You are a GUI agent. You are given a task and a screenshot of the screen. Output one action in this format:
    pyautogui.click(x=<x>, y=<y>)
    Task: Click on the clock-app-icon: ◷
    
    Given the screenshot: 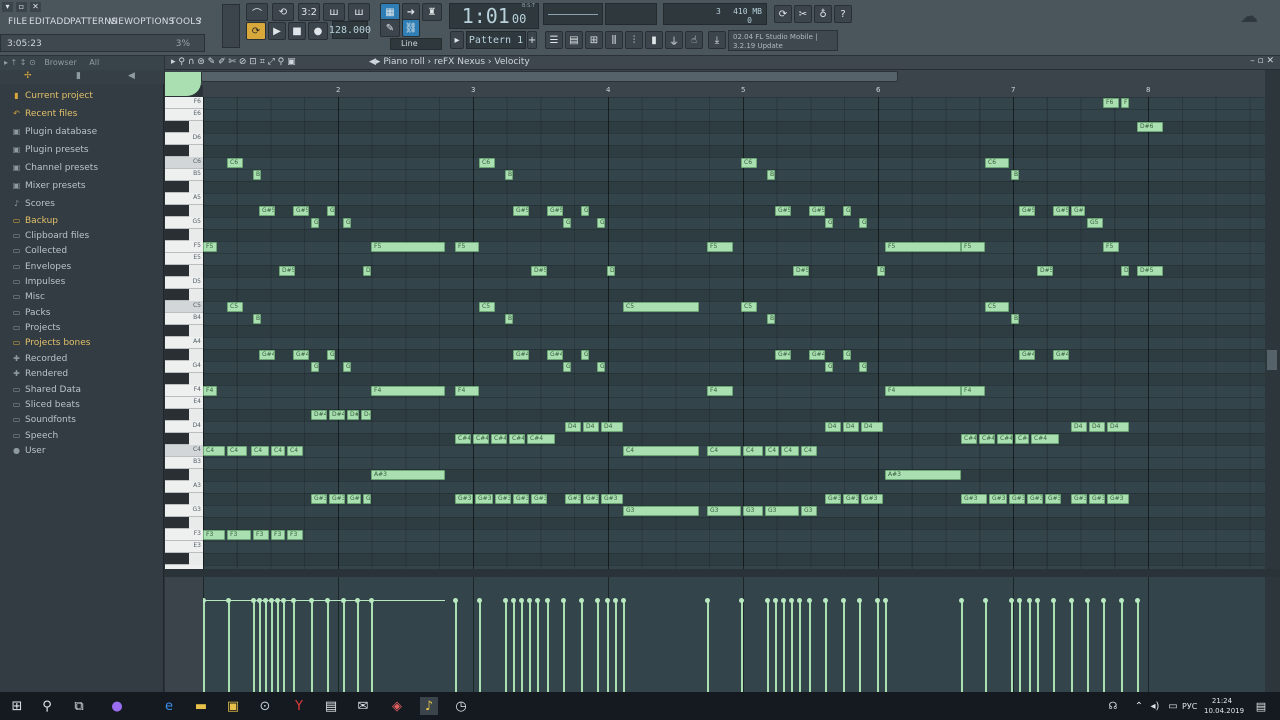 What is the action you would take?
    pyautogui.click(x=461, y=706)
    